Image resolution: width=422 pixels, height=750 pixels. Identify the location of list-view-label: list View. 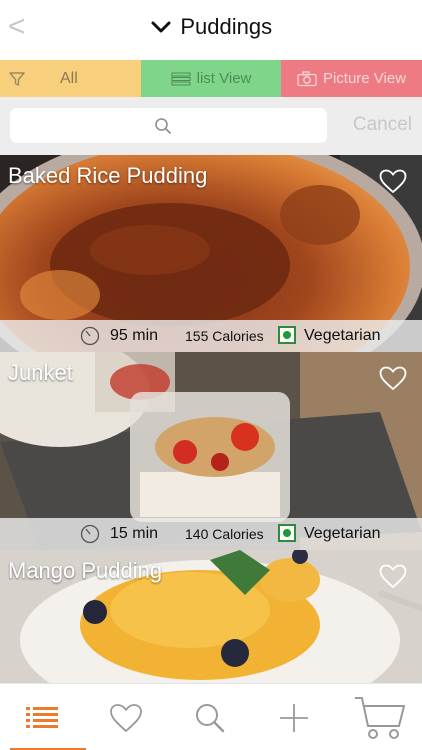
(224, 78).